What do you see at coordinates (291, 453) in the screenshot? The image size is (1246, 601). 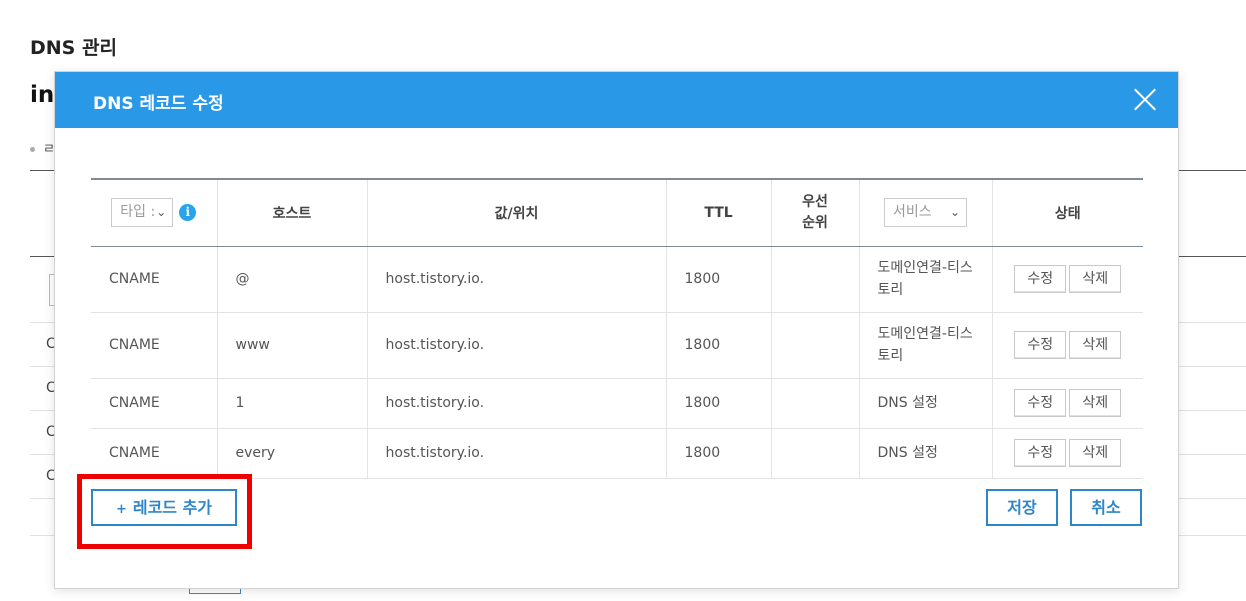 I see `record-host: every` at bounding box center [291, 453].